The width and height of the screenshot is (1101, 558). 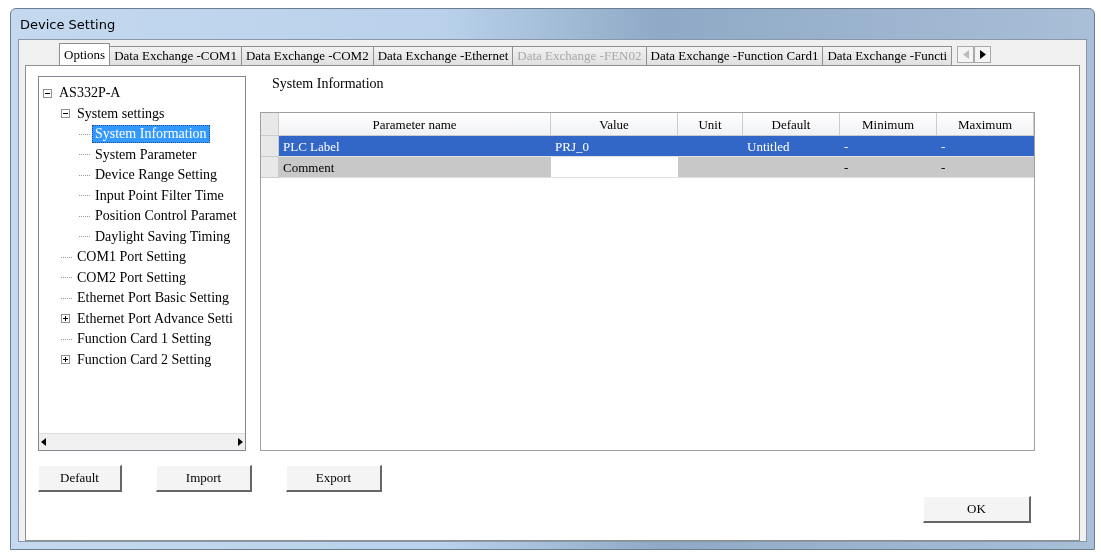 What do you see at coordinates (68, 24) in the screenshot?
I see `window-title: Device Setting` at bounding box center [68, 24].